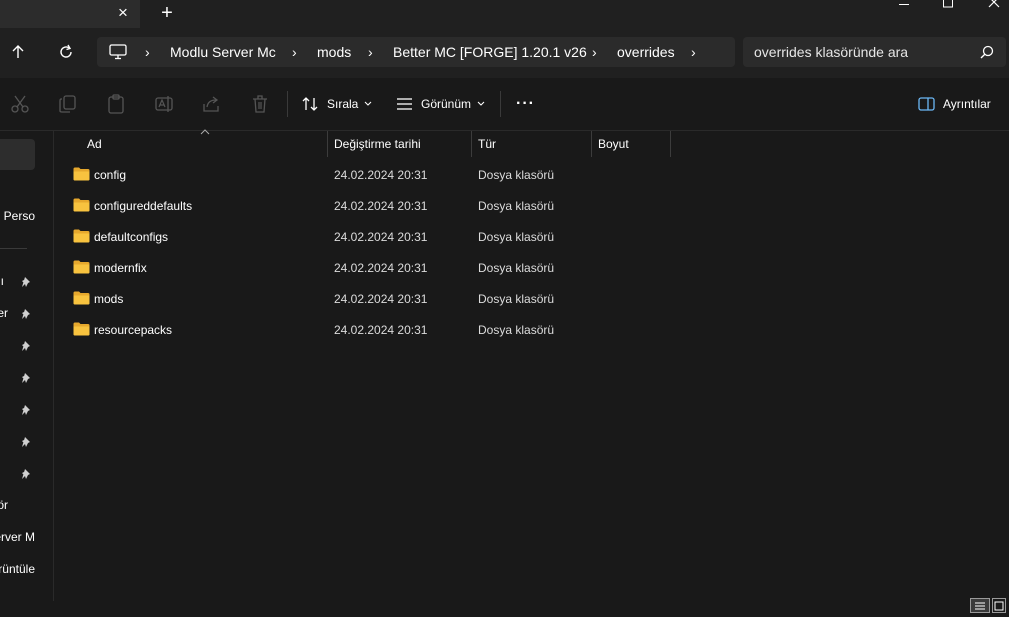 The height and width of the screenshot is (617, 1009). I want to click on share-icon, so click(212, 104).